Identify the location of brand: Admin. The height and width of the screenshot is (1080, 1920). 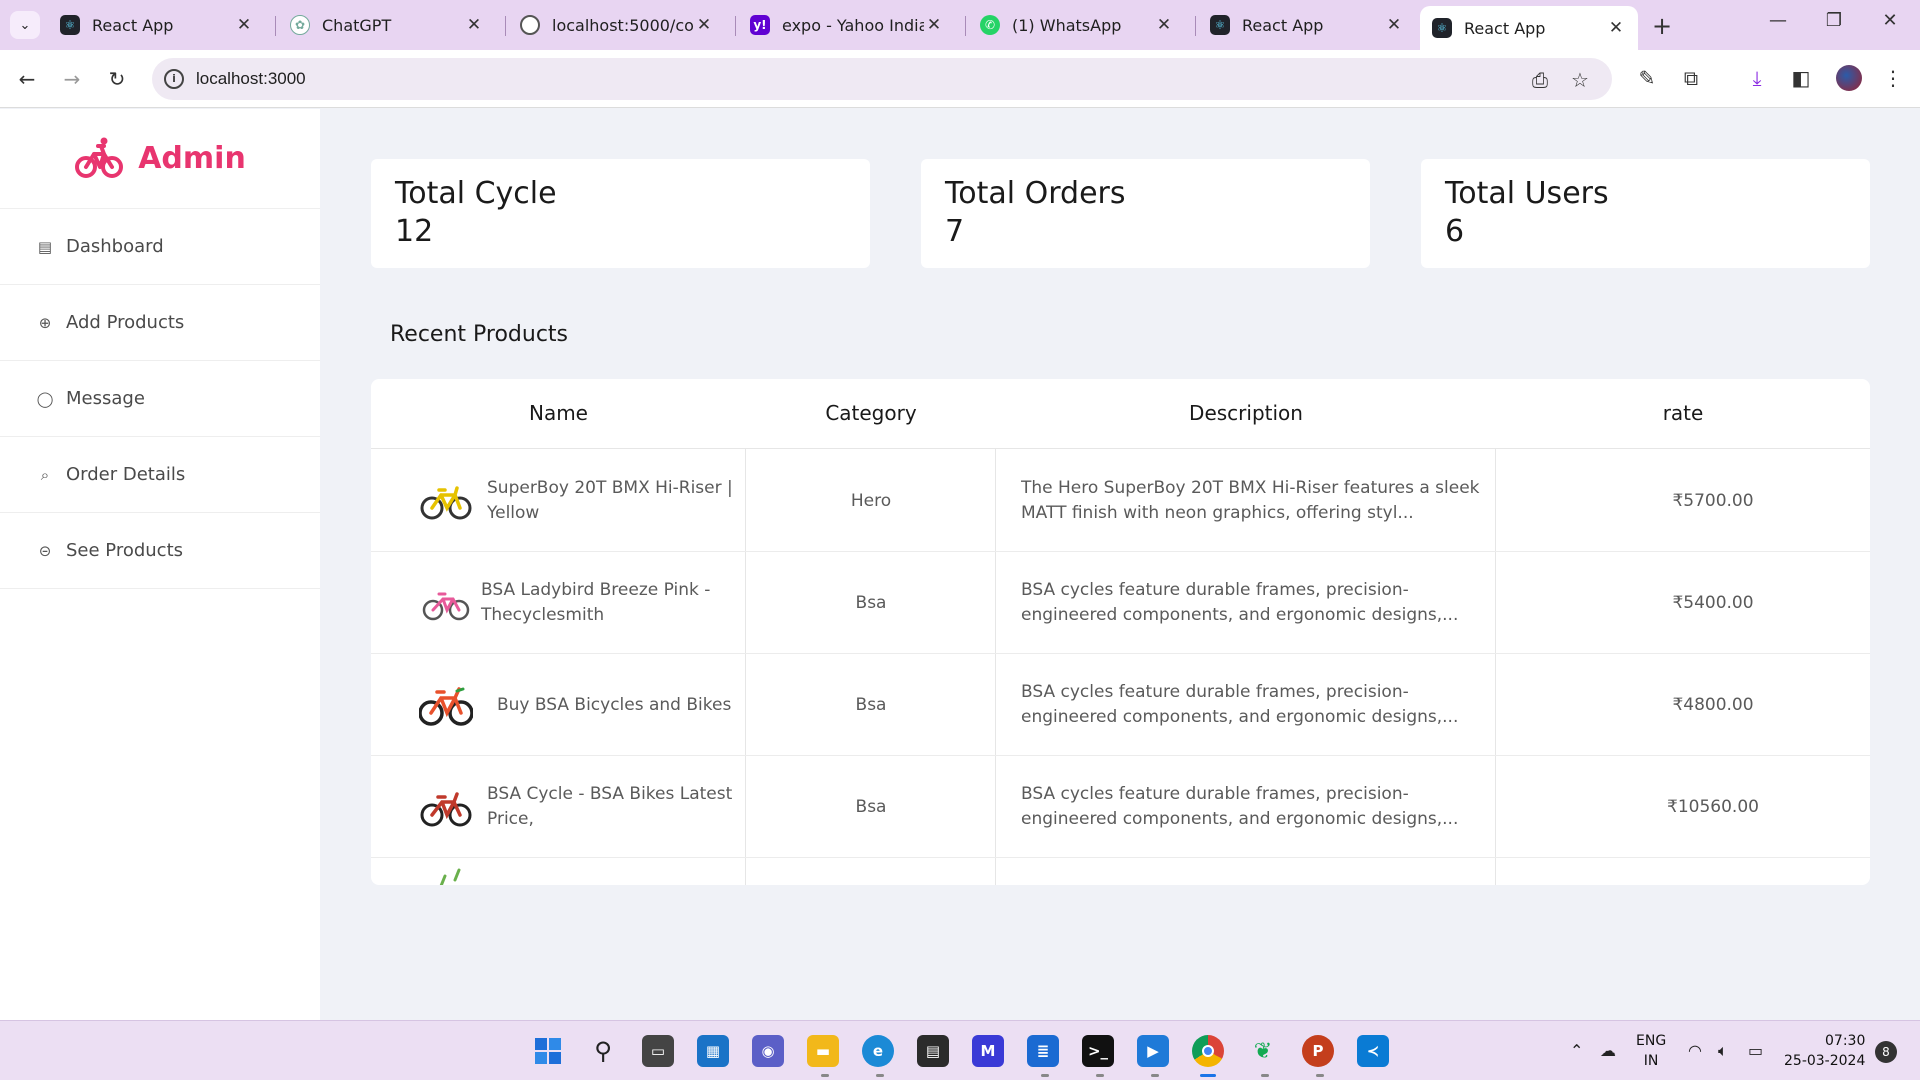
(160, 159).